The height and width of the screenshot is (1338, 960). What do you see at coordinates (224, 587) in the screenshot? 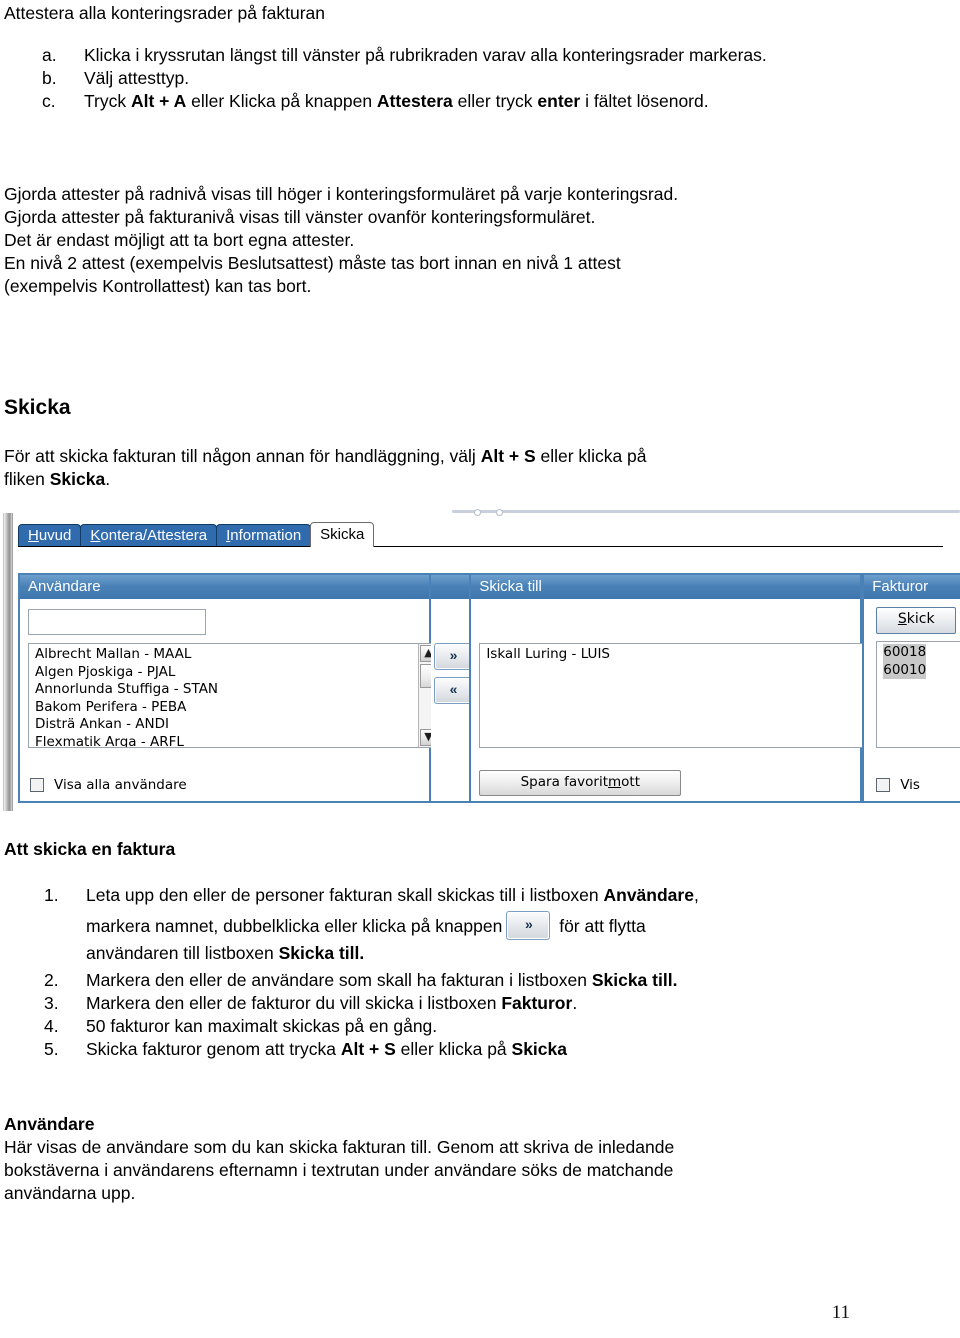
I see `panel-header-anvandare: Användare` at bounding box center [224, 587].